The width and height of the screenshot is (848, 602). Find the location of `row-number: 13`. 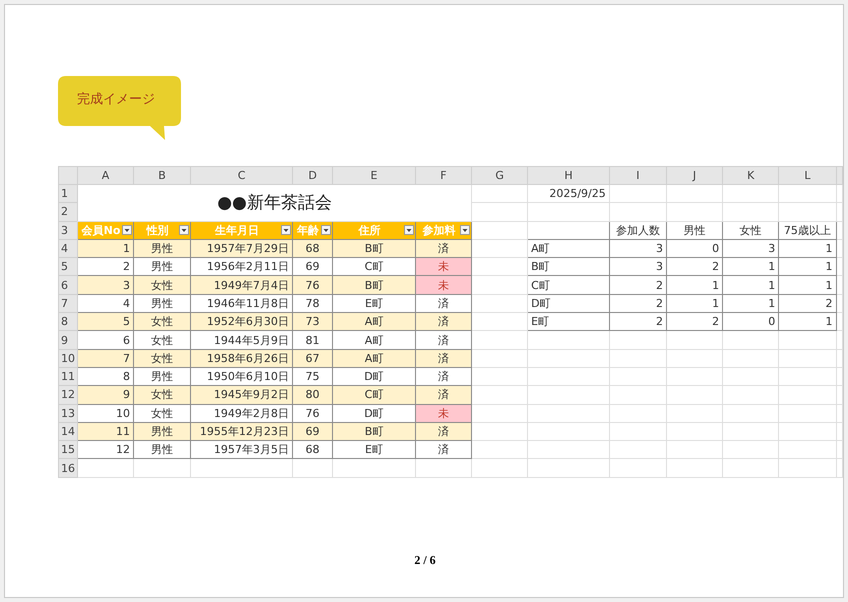

row-number: 13 is located at coordinates (68, 413).